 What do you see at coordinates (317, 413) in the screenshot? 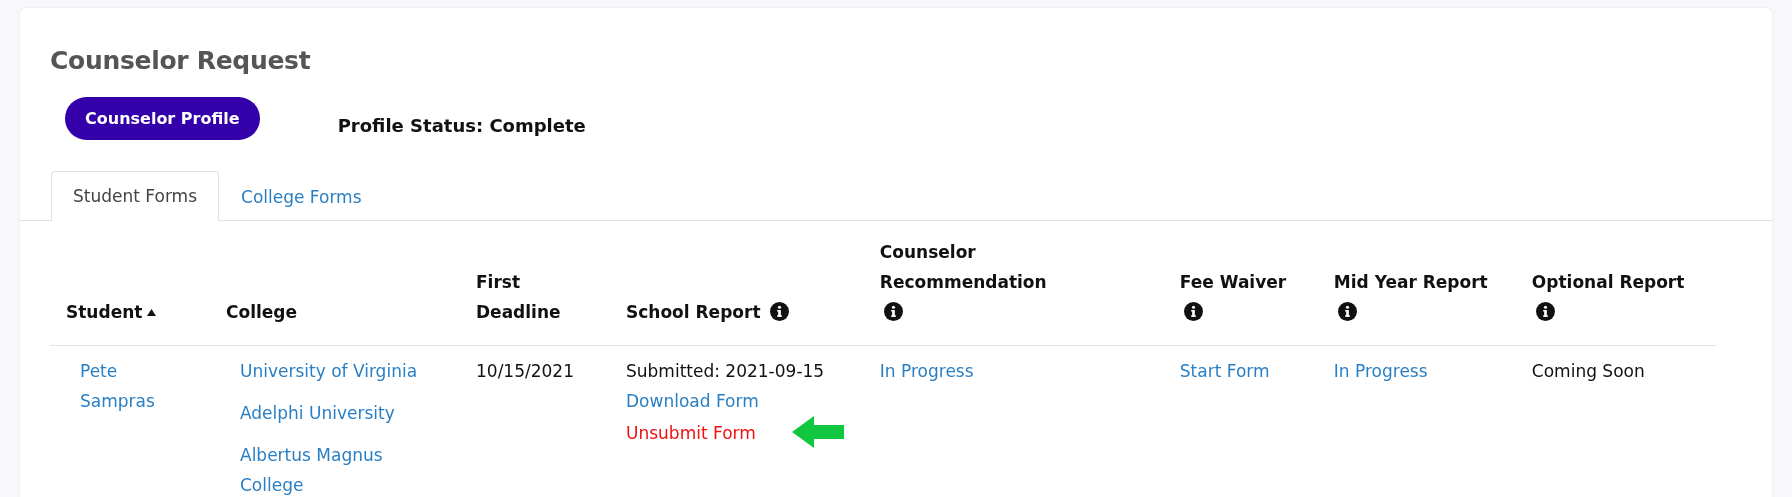
I see `table-link: Adelphi University` at bounding box center [317, 413].